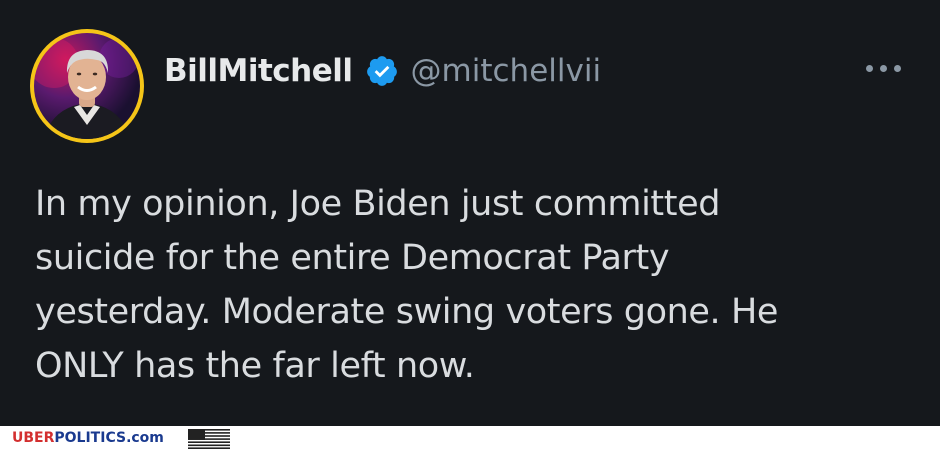 The height and width of the screenshot is (451, 940). I want to click on display-name: BillMitchell, so click(258, 71).